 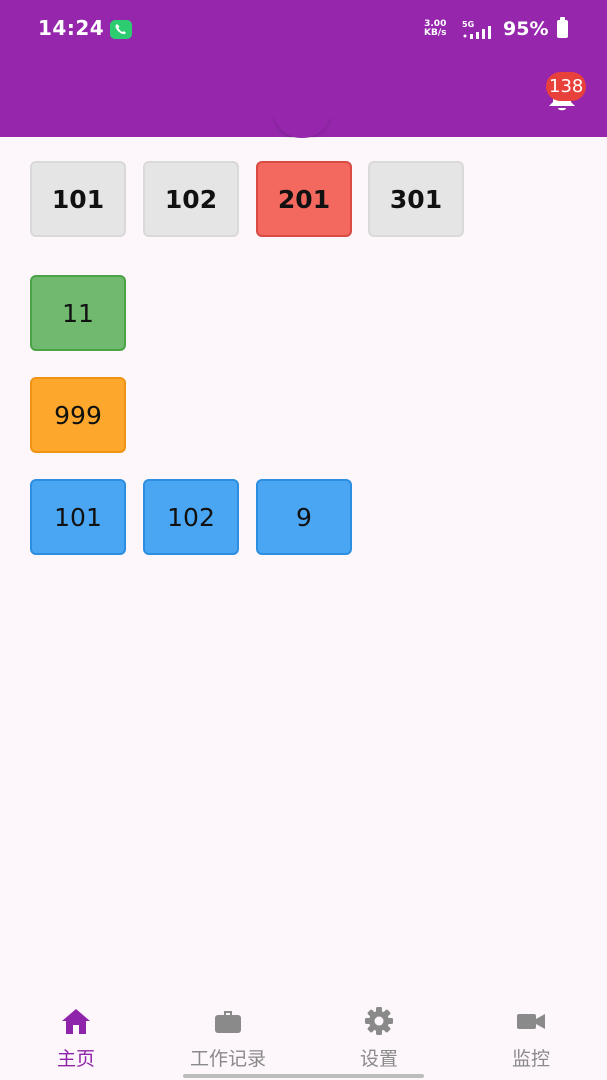 What do you see at coordinates (78, 415) in the screenshot?
I see `orange-tile-999: 999` at bounding box center [78, 415].